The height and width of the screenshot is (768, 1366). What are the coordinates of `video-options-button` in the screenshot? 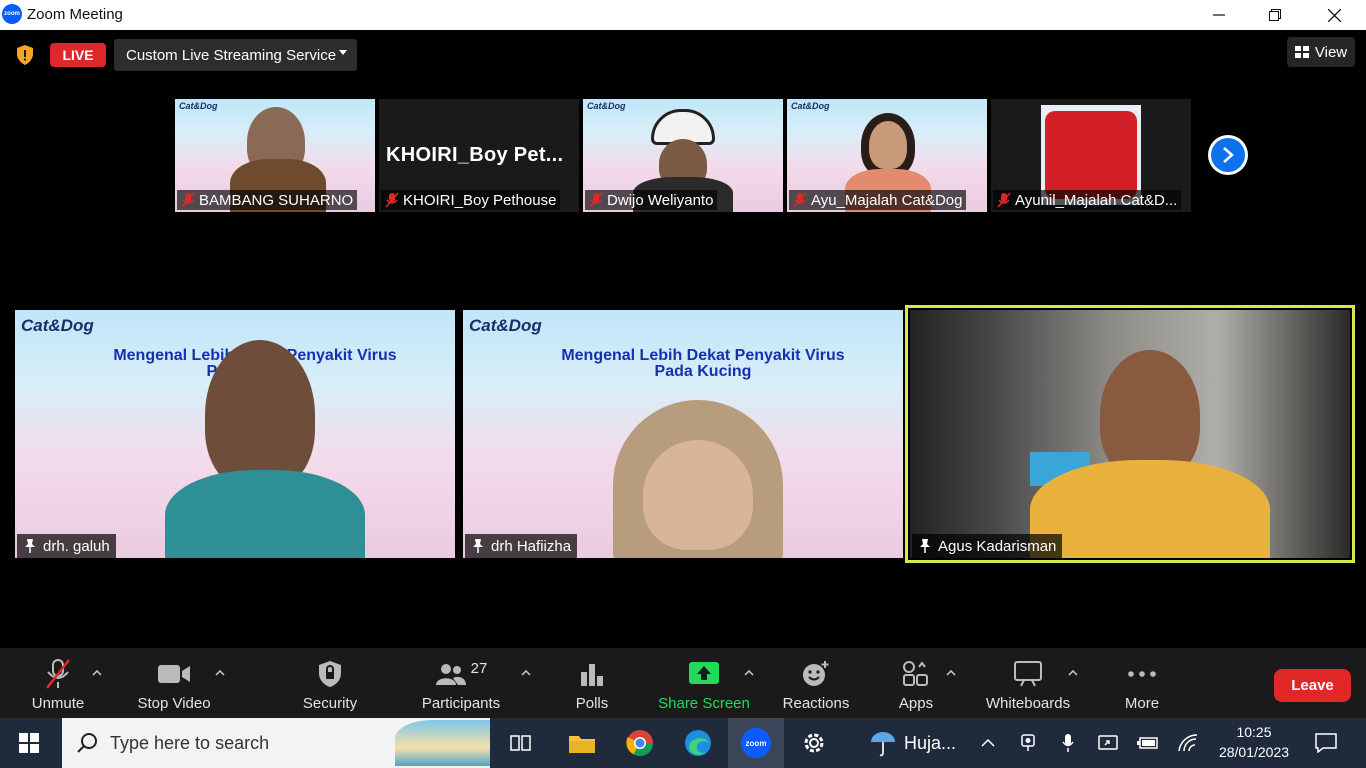 It's located at (220, 673).